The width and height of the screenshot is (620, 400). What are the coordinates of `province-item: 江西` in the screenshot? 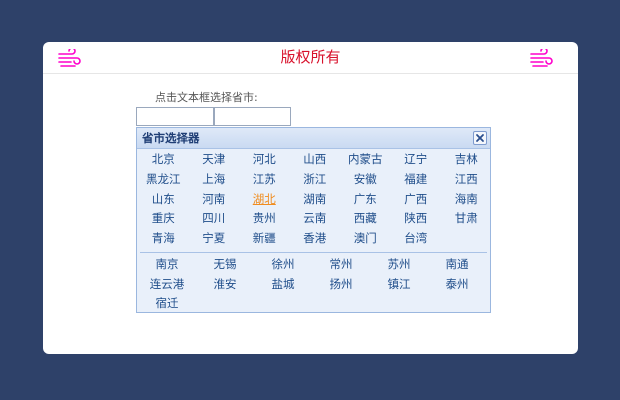 It's located at (466, 180).